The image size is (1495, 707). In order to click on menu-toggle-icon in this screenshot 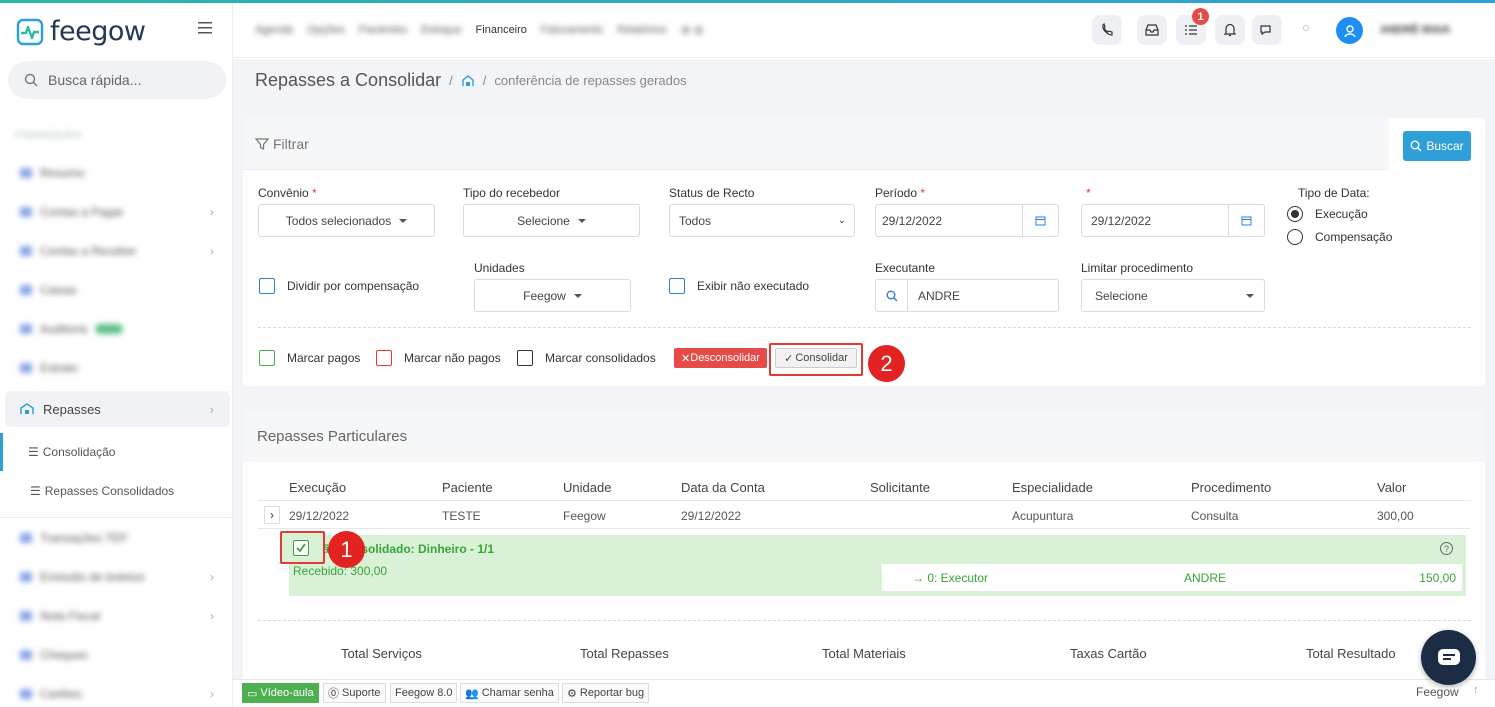, I will do `click(205, 28)`.